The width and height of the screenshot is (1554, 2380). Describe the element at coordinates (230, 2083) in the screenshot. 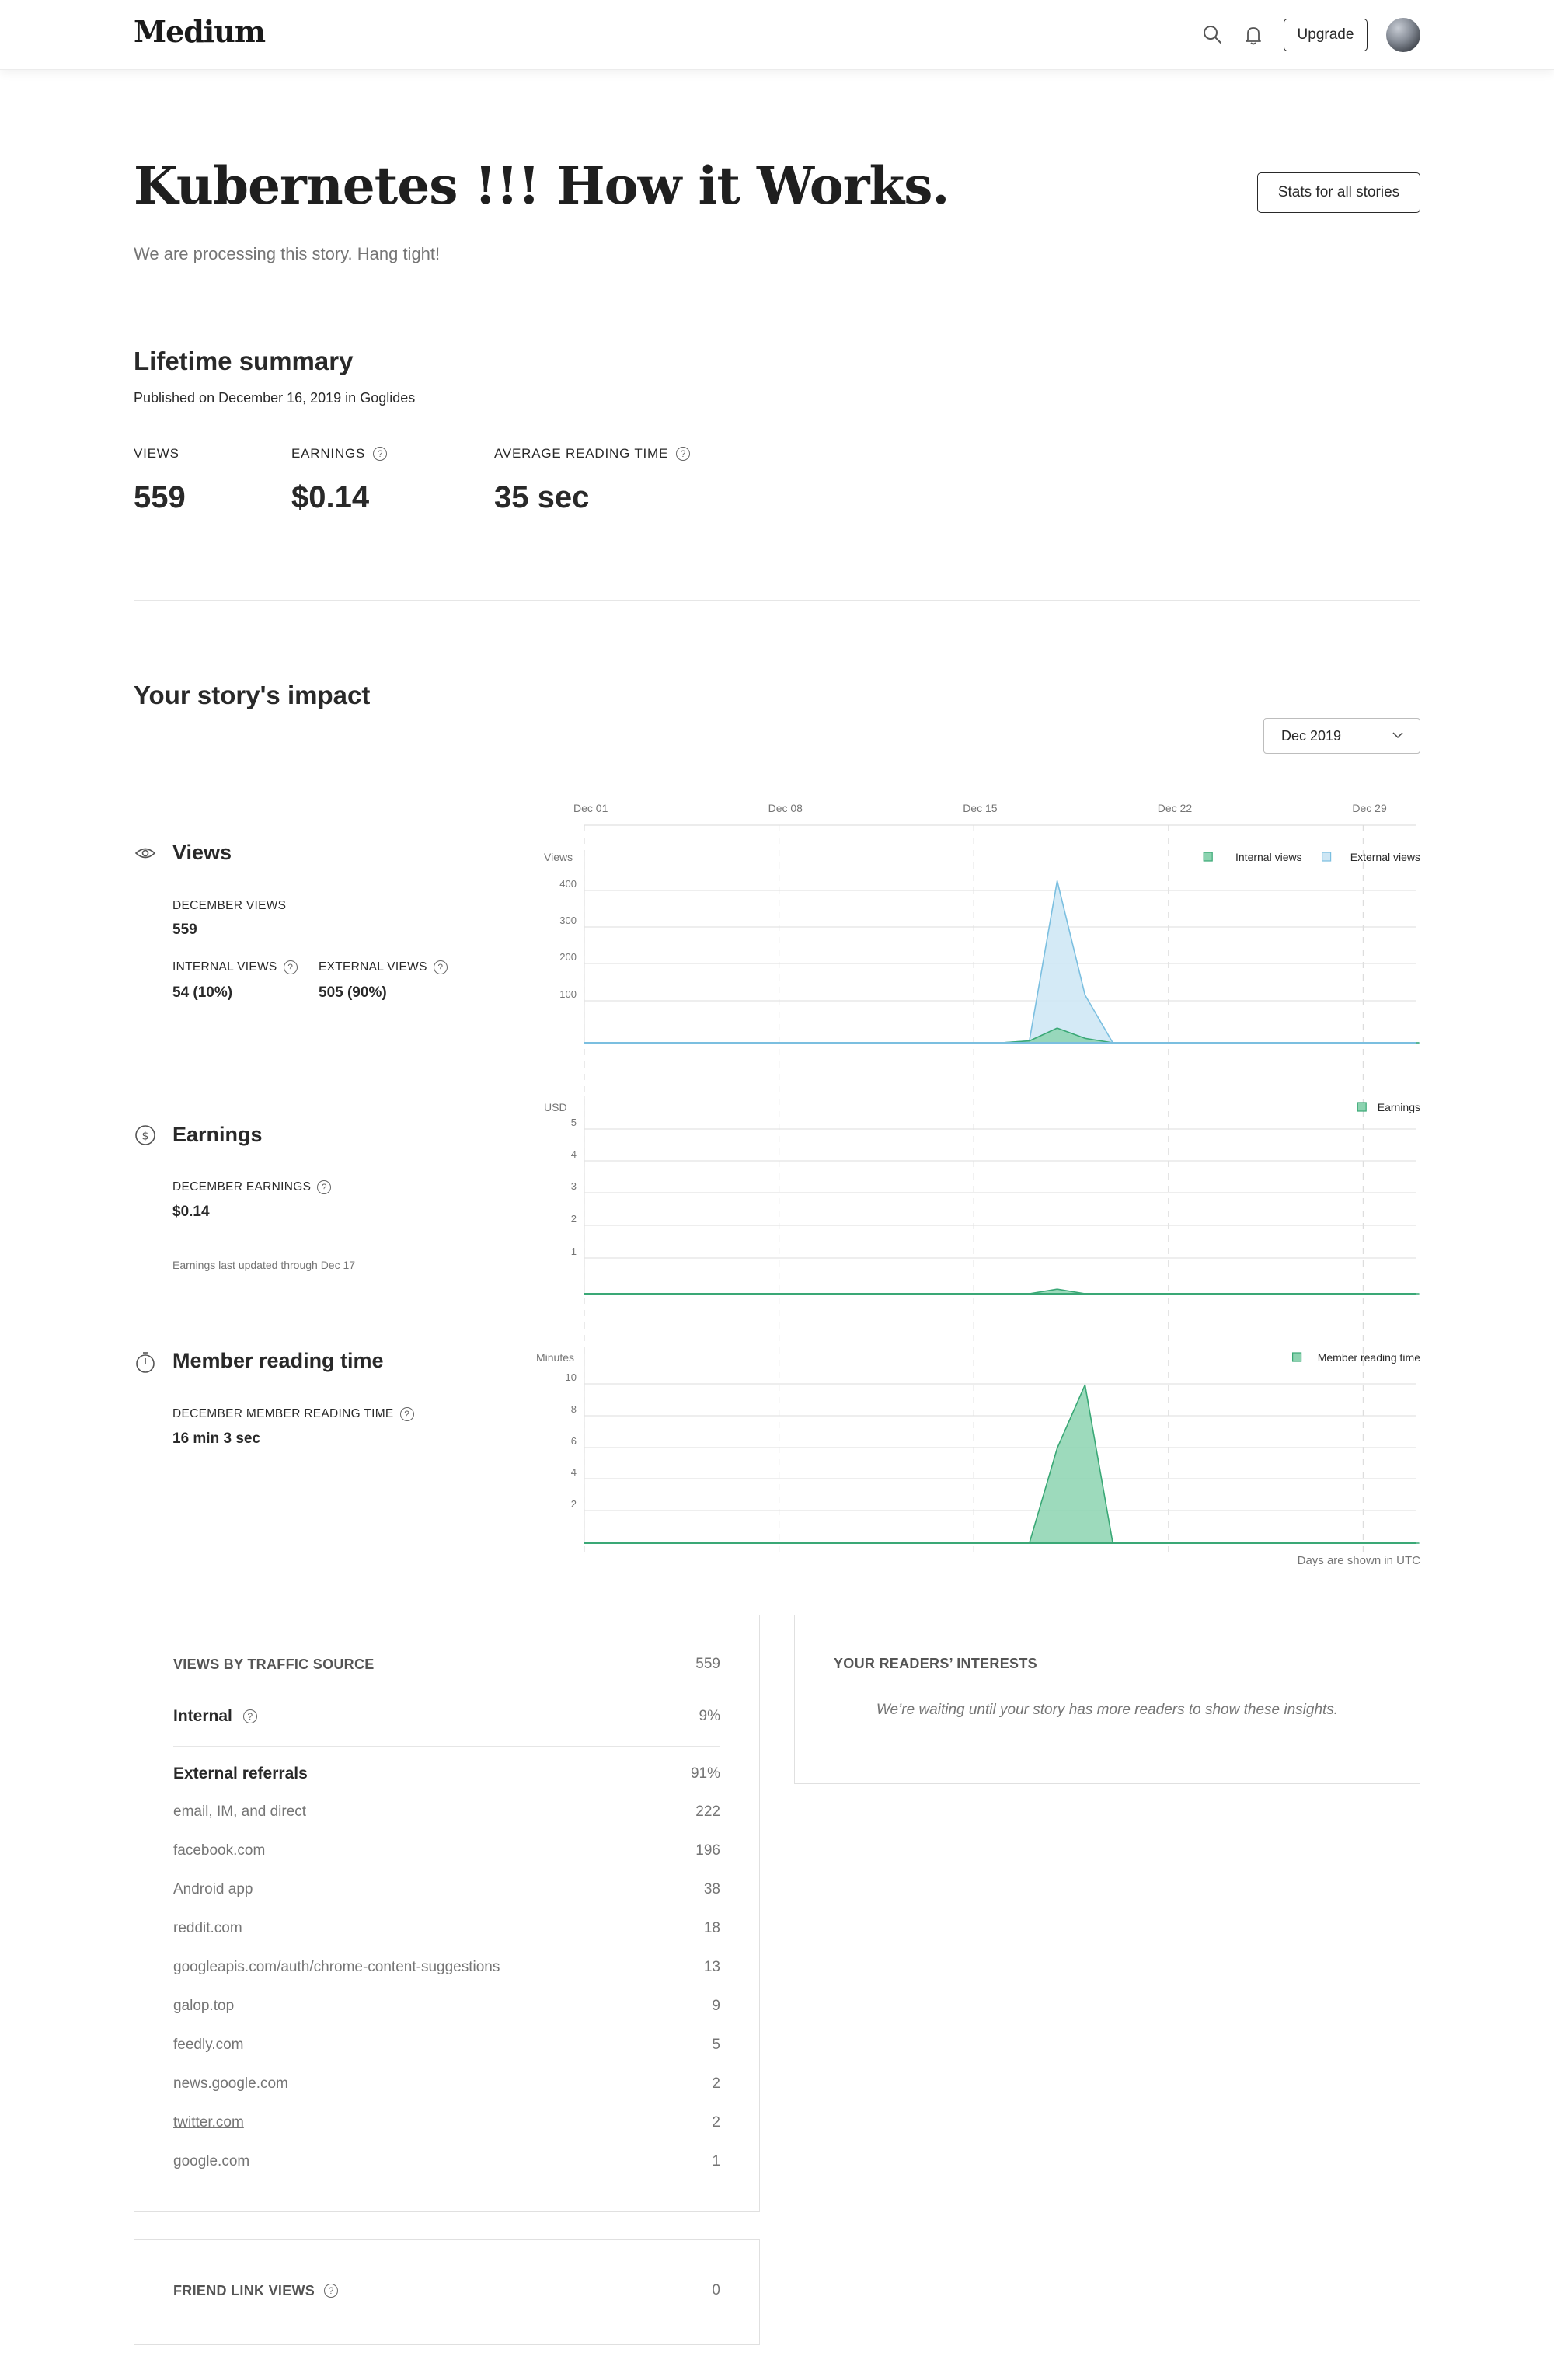

I see `traffic-source-name: news.google.com` at that location.